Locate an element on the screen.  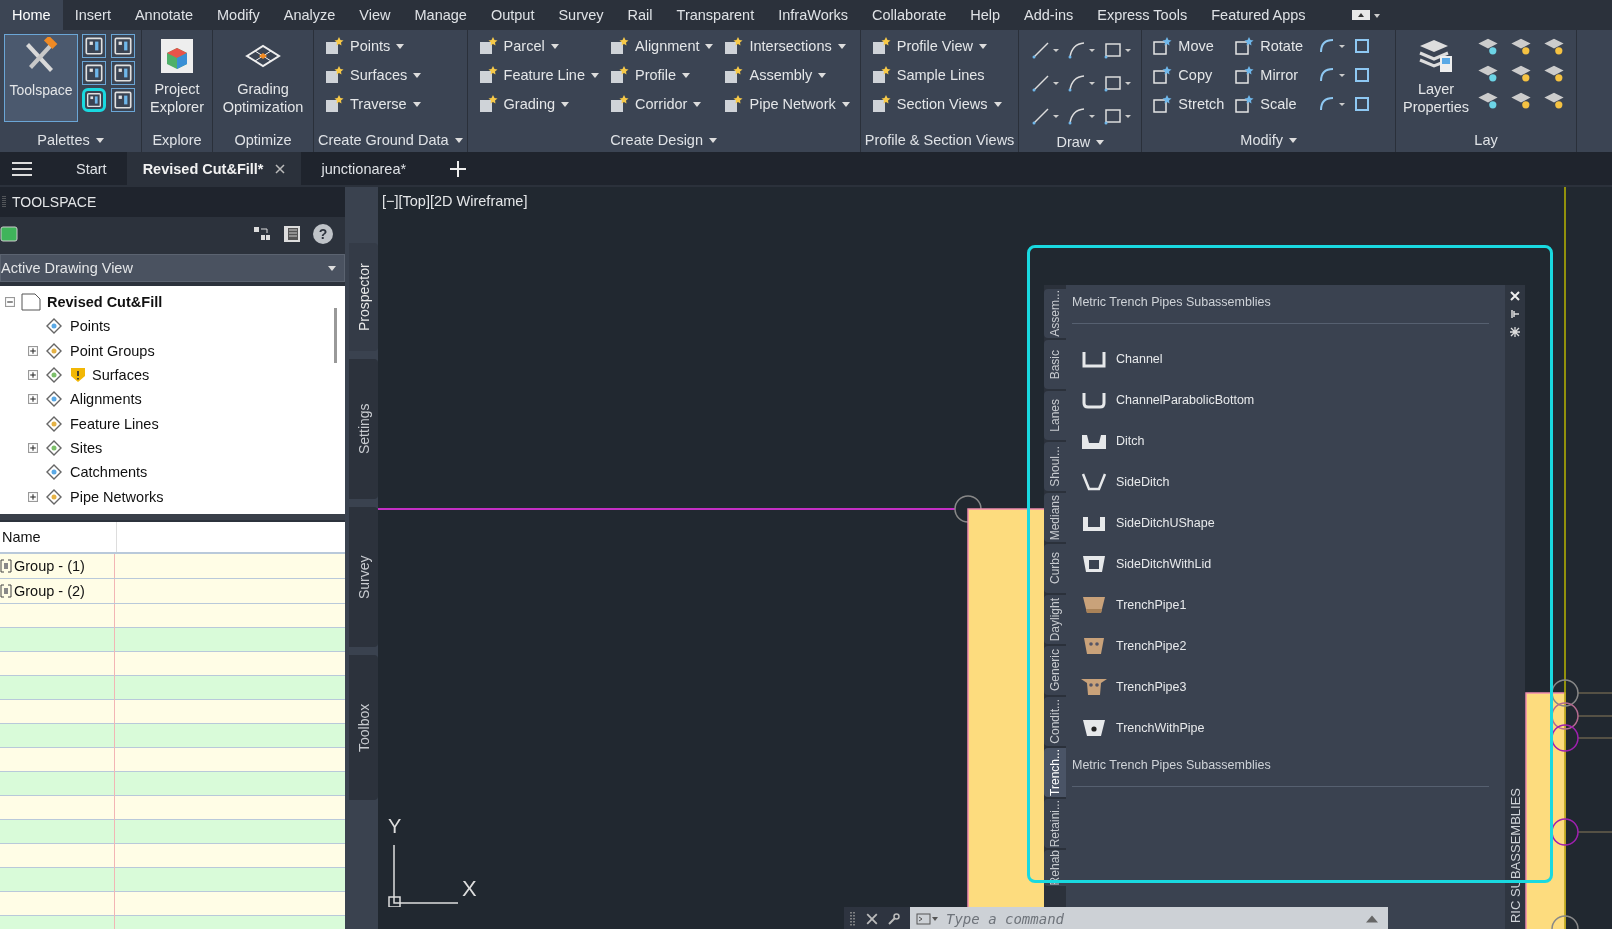
palette-tool: SideDitchUShape is located at coordinates (1280, 522).